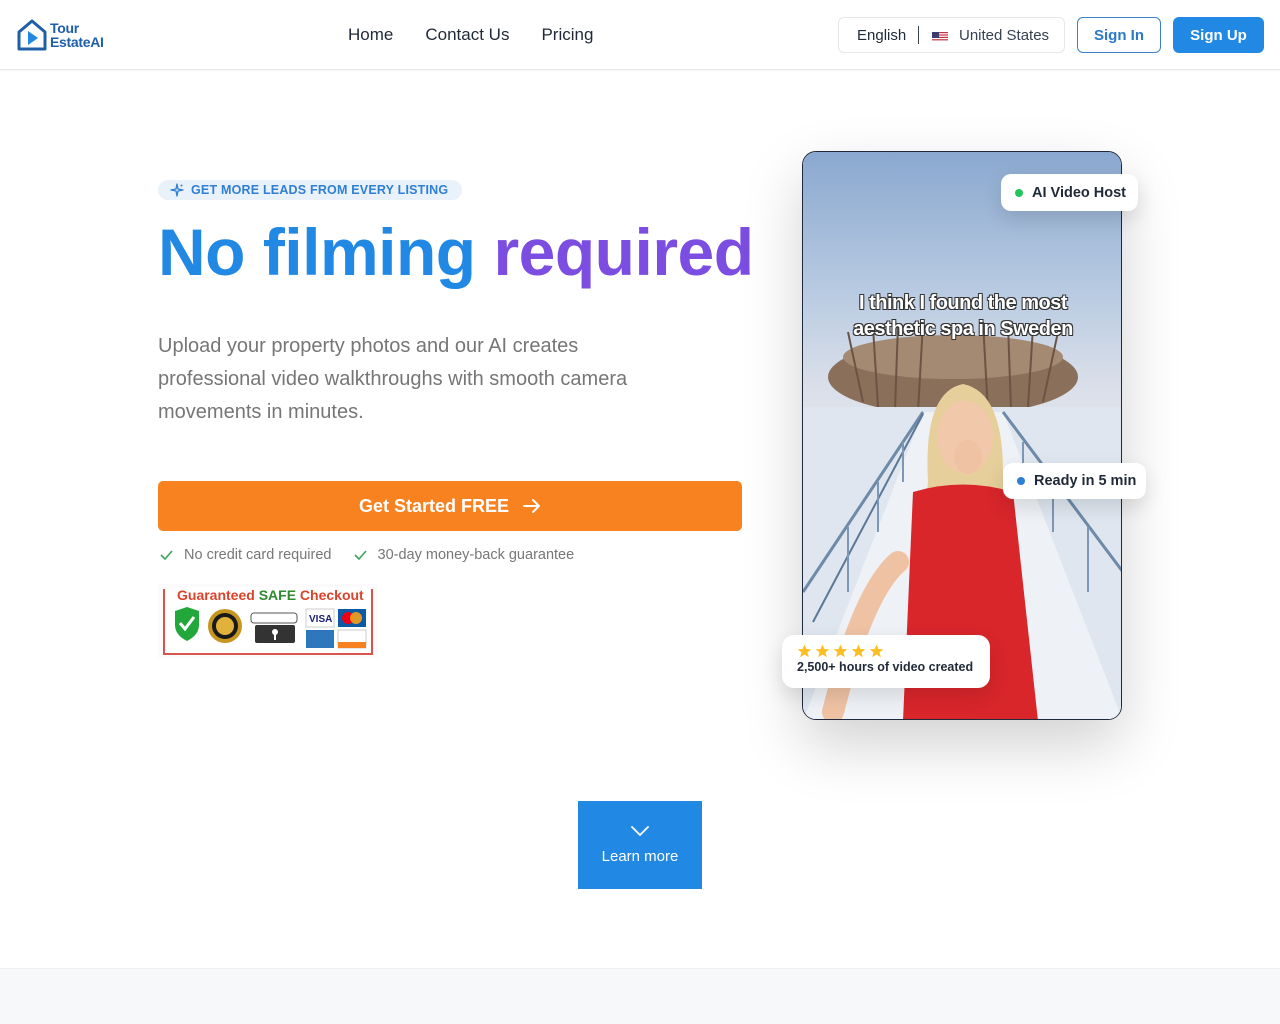 Image resolution: width=1280 pixels, height=1024 pixels. I want to click on logo-text: Tour EstateAI, so click(77, 35).